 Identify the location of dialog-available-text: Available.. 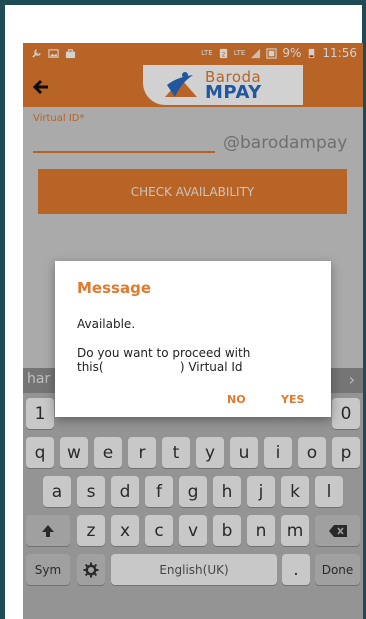
(106, 324).